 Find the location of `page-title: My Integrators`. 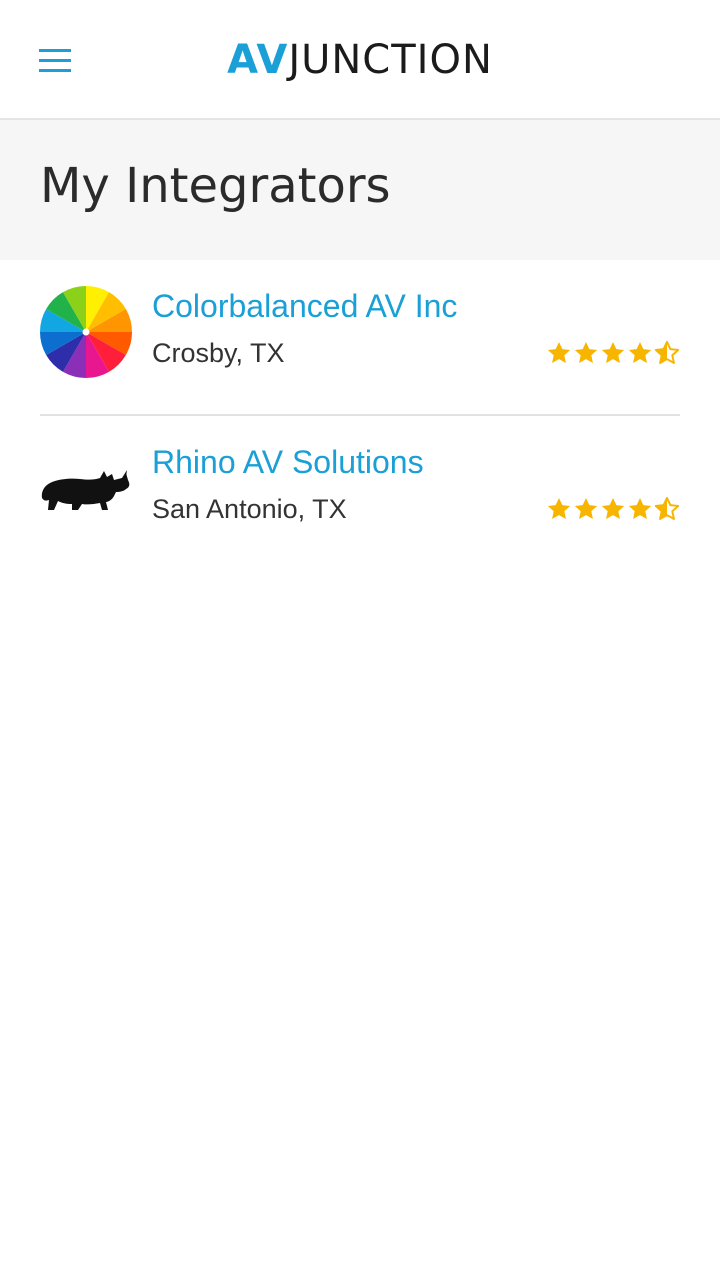

page-title: My Integrators is located at coordinates (215, 186).